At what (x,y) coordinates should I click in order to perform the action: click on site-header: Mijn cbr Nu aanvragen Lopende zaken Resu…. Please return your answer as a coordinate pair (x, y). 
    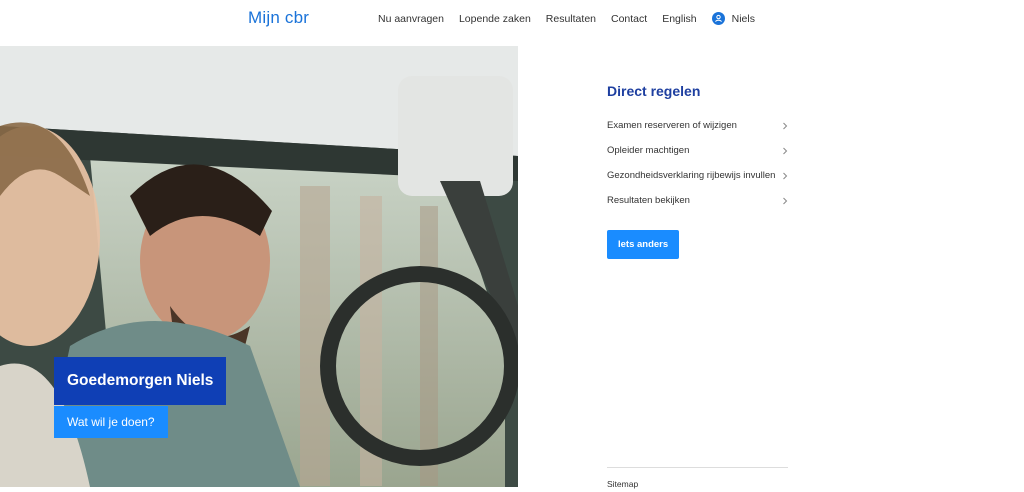
    Looking at the image, I should click on (512, 23).